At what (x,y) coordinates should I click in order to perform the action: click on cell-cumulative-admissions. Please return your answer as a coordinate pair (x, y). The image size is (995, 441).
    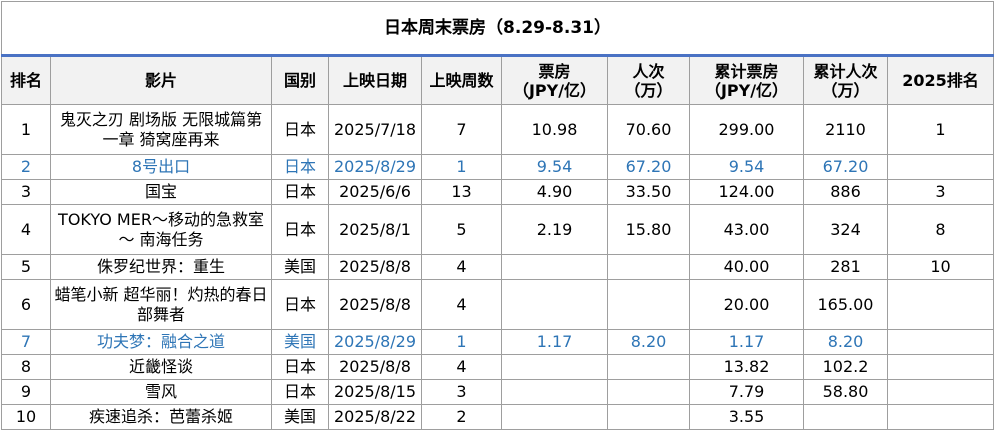
    Looking at the image, I should click on (845, 417).